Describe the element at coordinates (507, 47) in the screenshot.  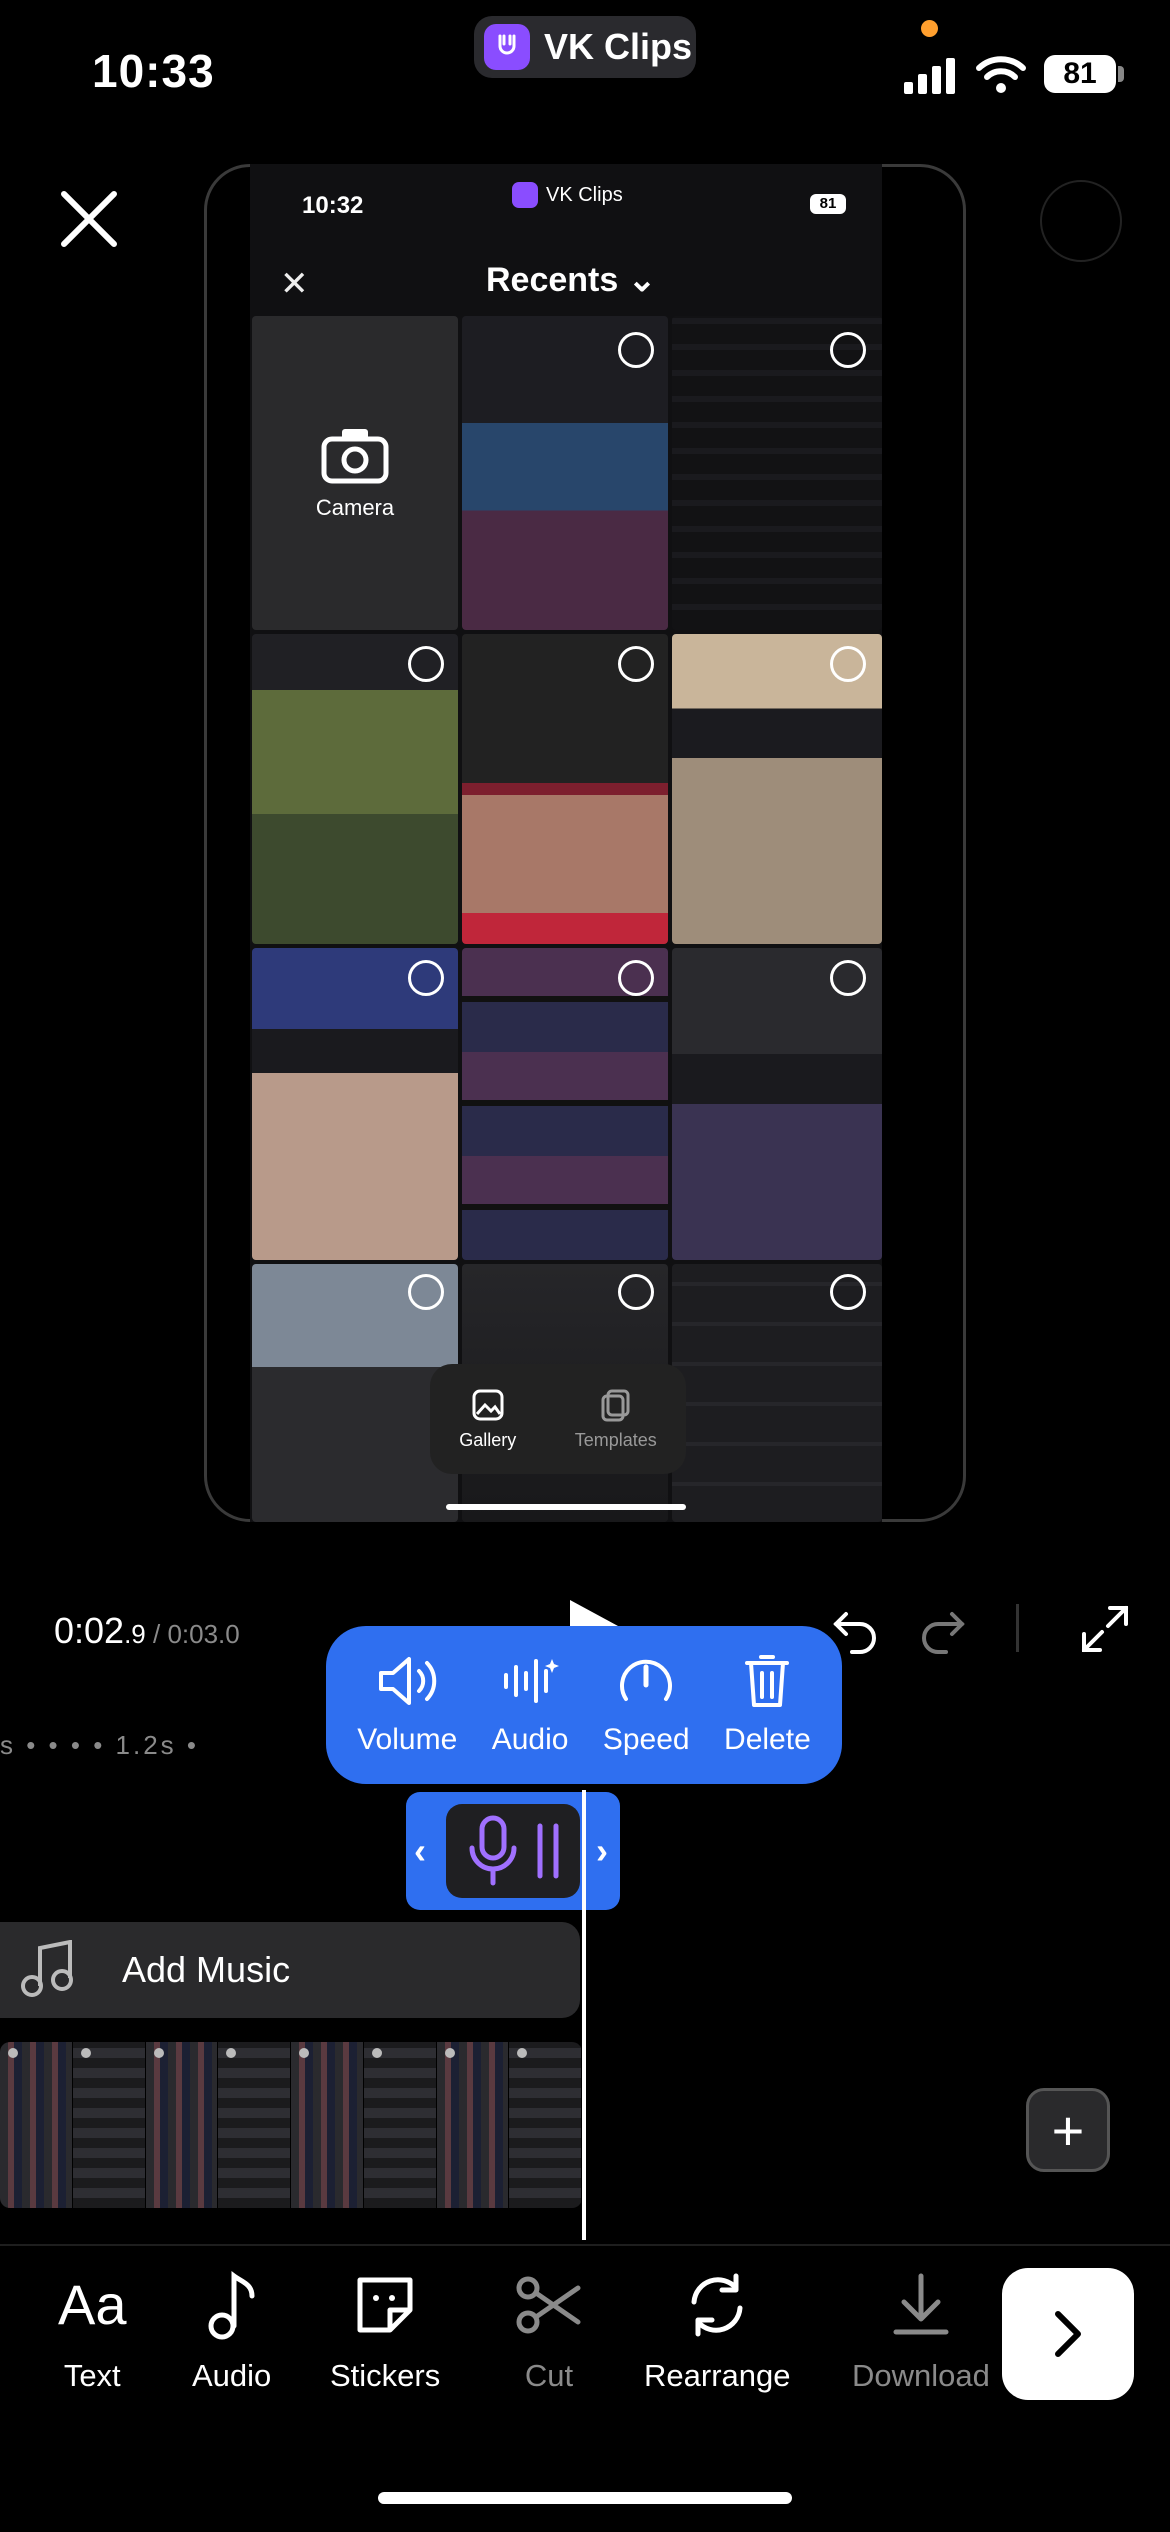
I see `vk-clips-logo-icon` at that location.